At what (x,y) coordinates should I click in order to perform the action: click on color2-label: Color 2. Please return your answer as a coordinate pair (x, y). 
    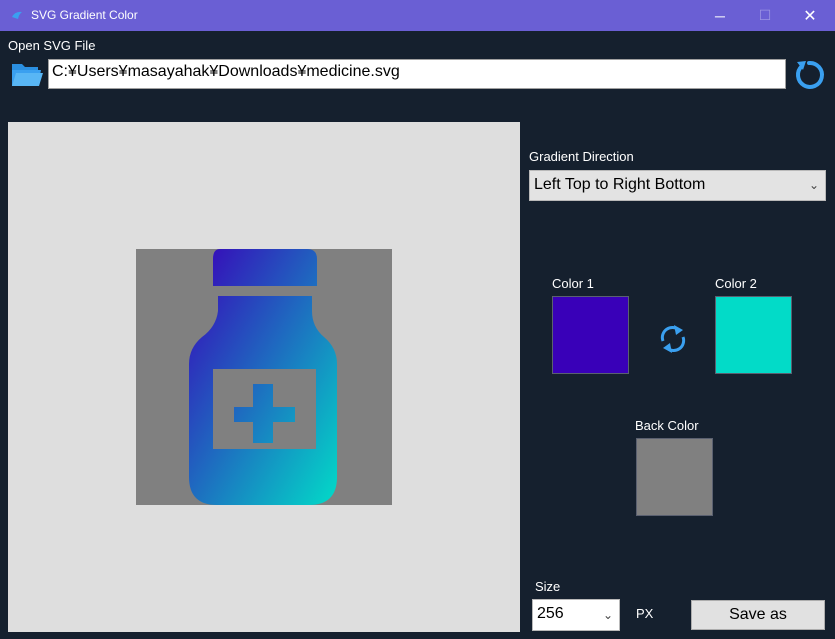
    Looking at the image, I should click on (736, 283).